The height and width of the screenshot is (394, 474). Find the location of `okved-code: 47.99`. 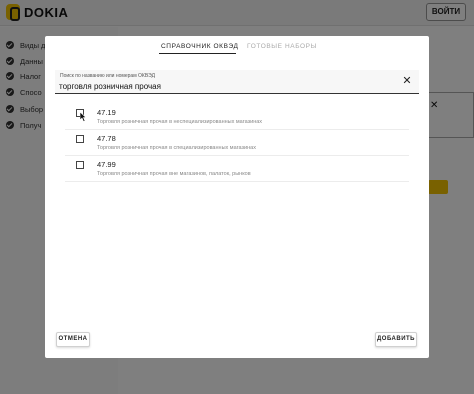

okved-code: 47.99 is located at coordinates (106, 164).